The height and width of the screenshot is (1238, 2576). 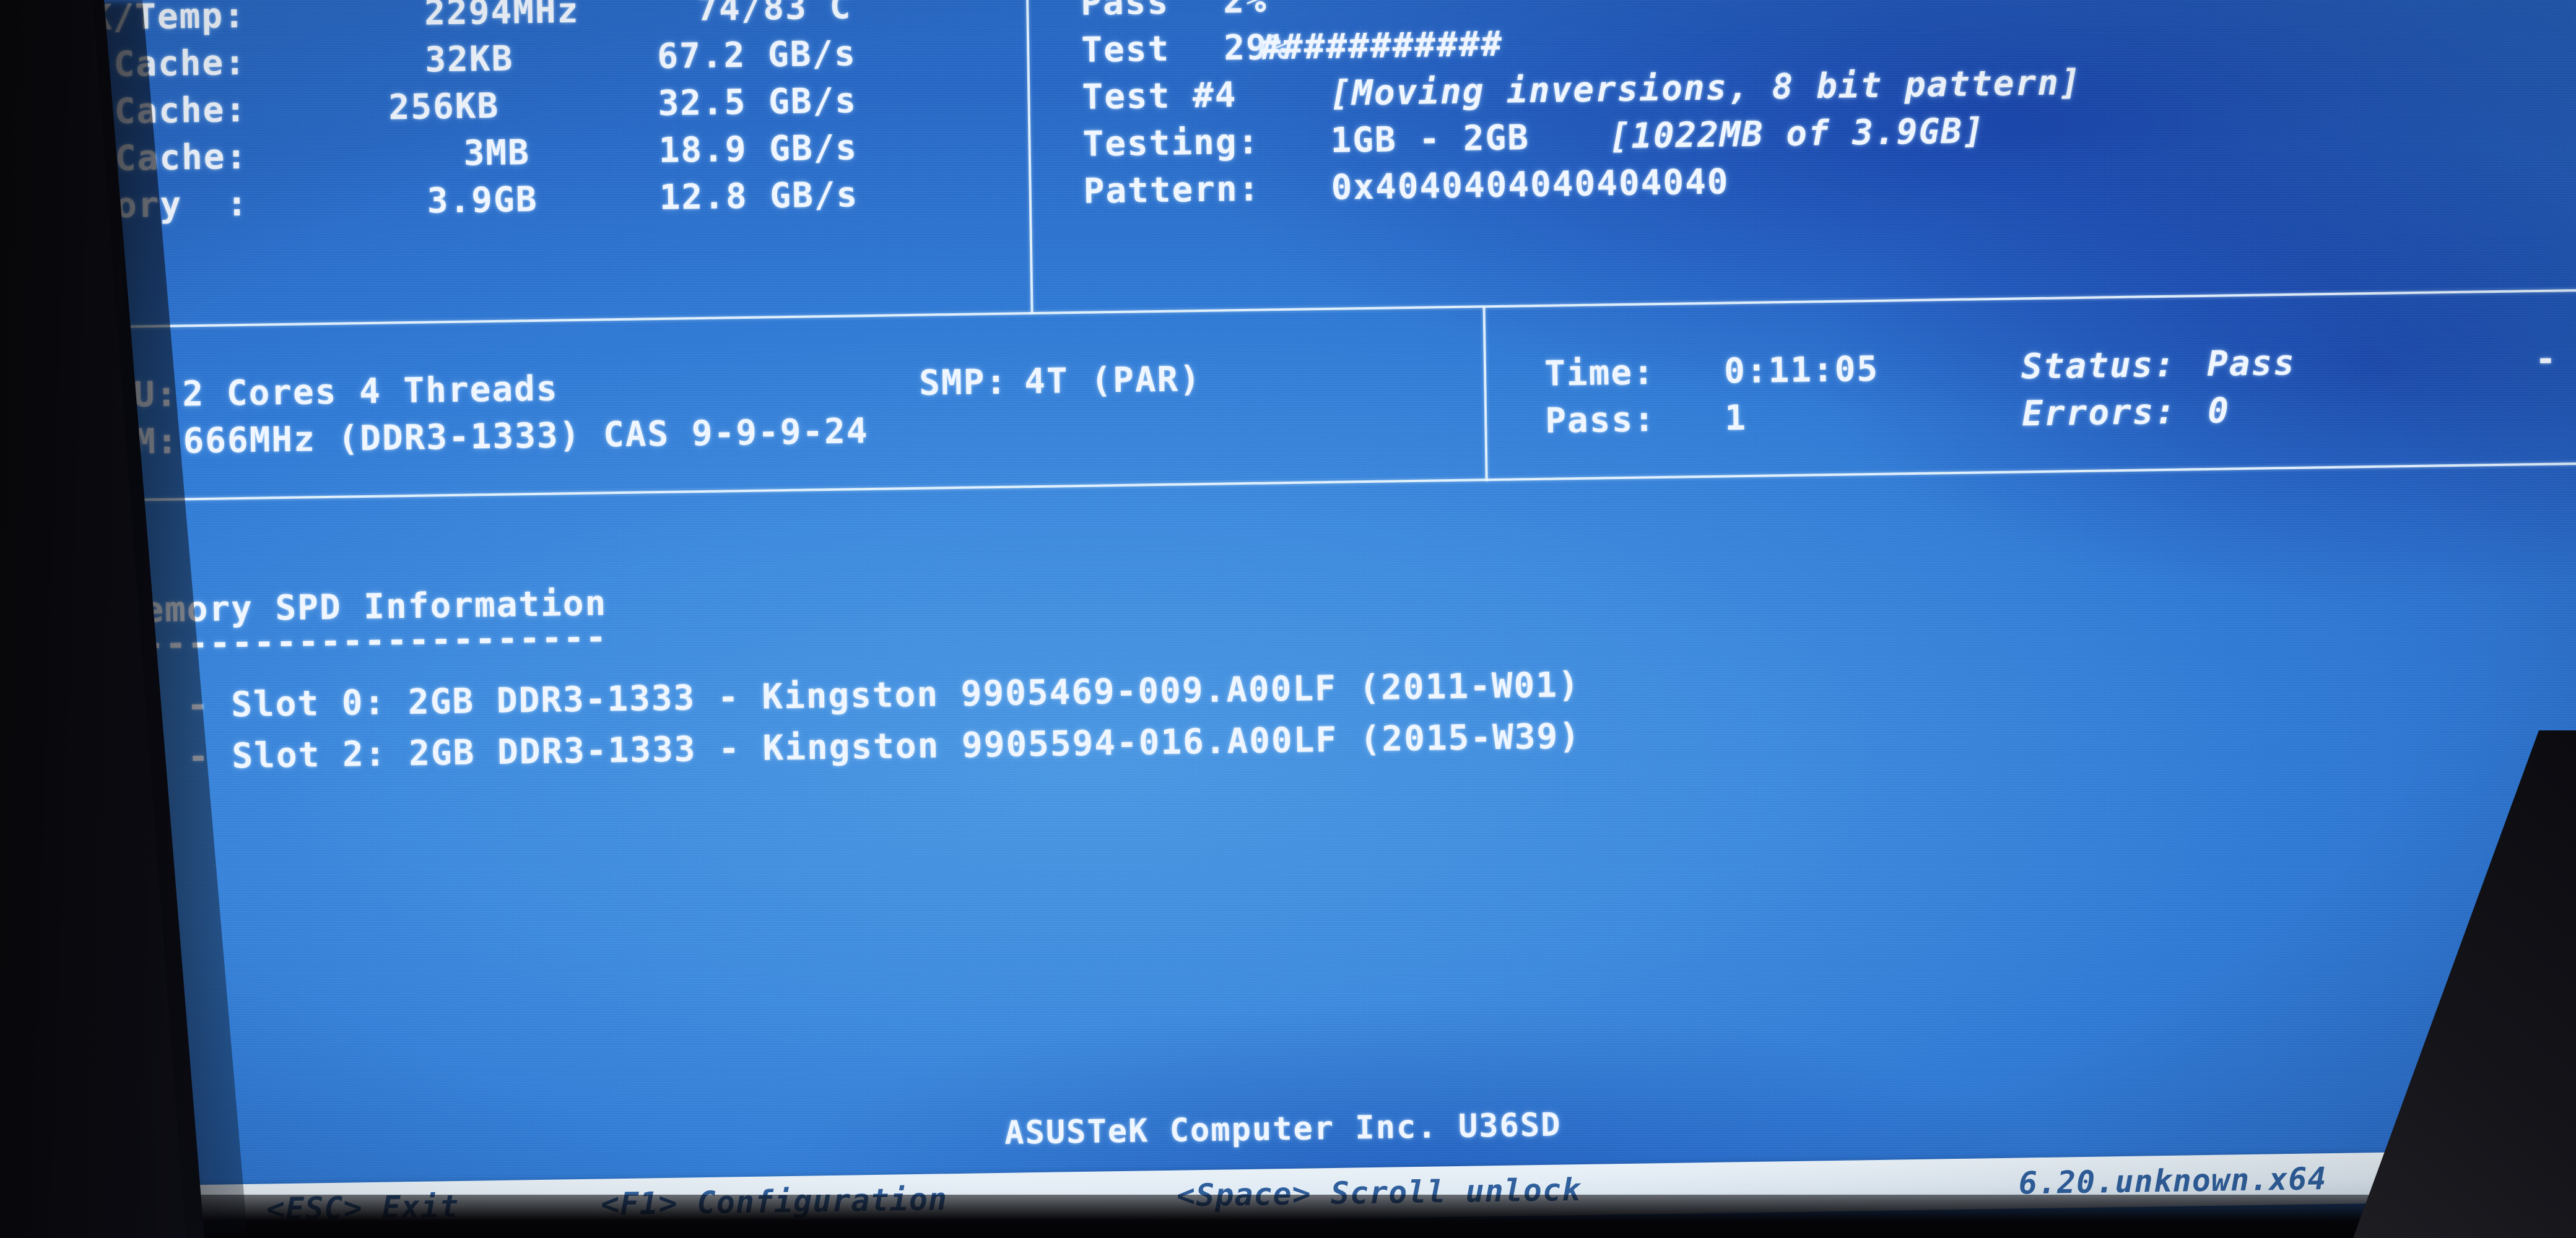 I want to click on testing-range: 1GB - 2GB, so click(x=1430, y=139).